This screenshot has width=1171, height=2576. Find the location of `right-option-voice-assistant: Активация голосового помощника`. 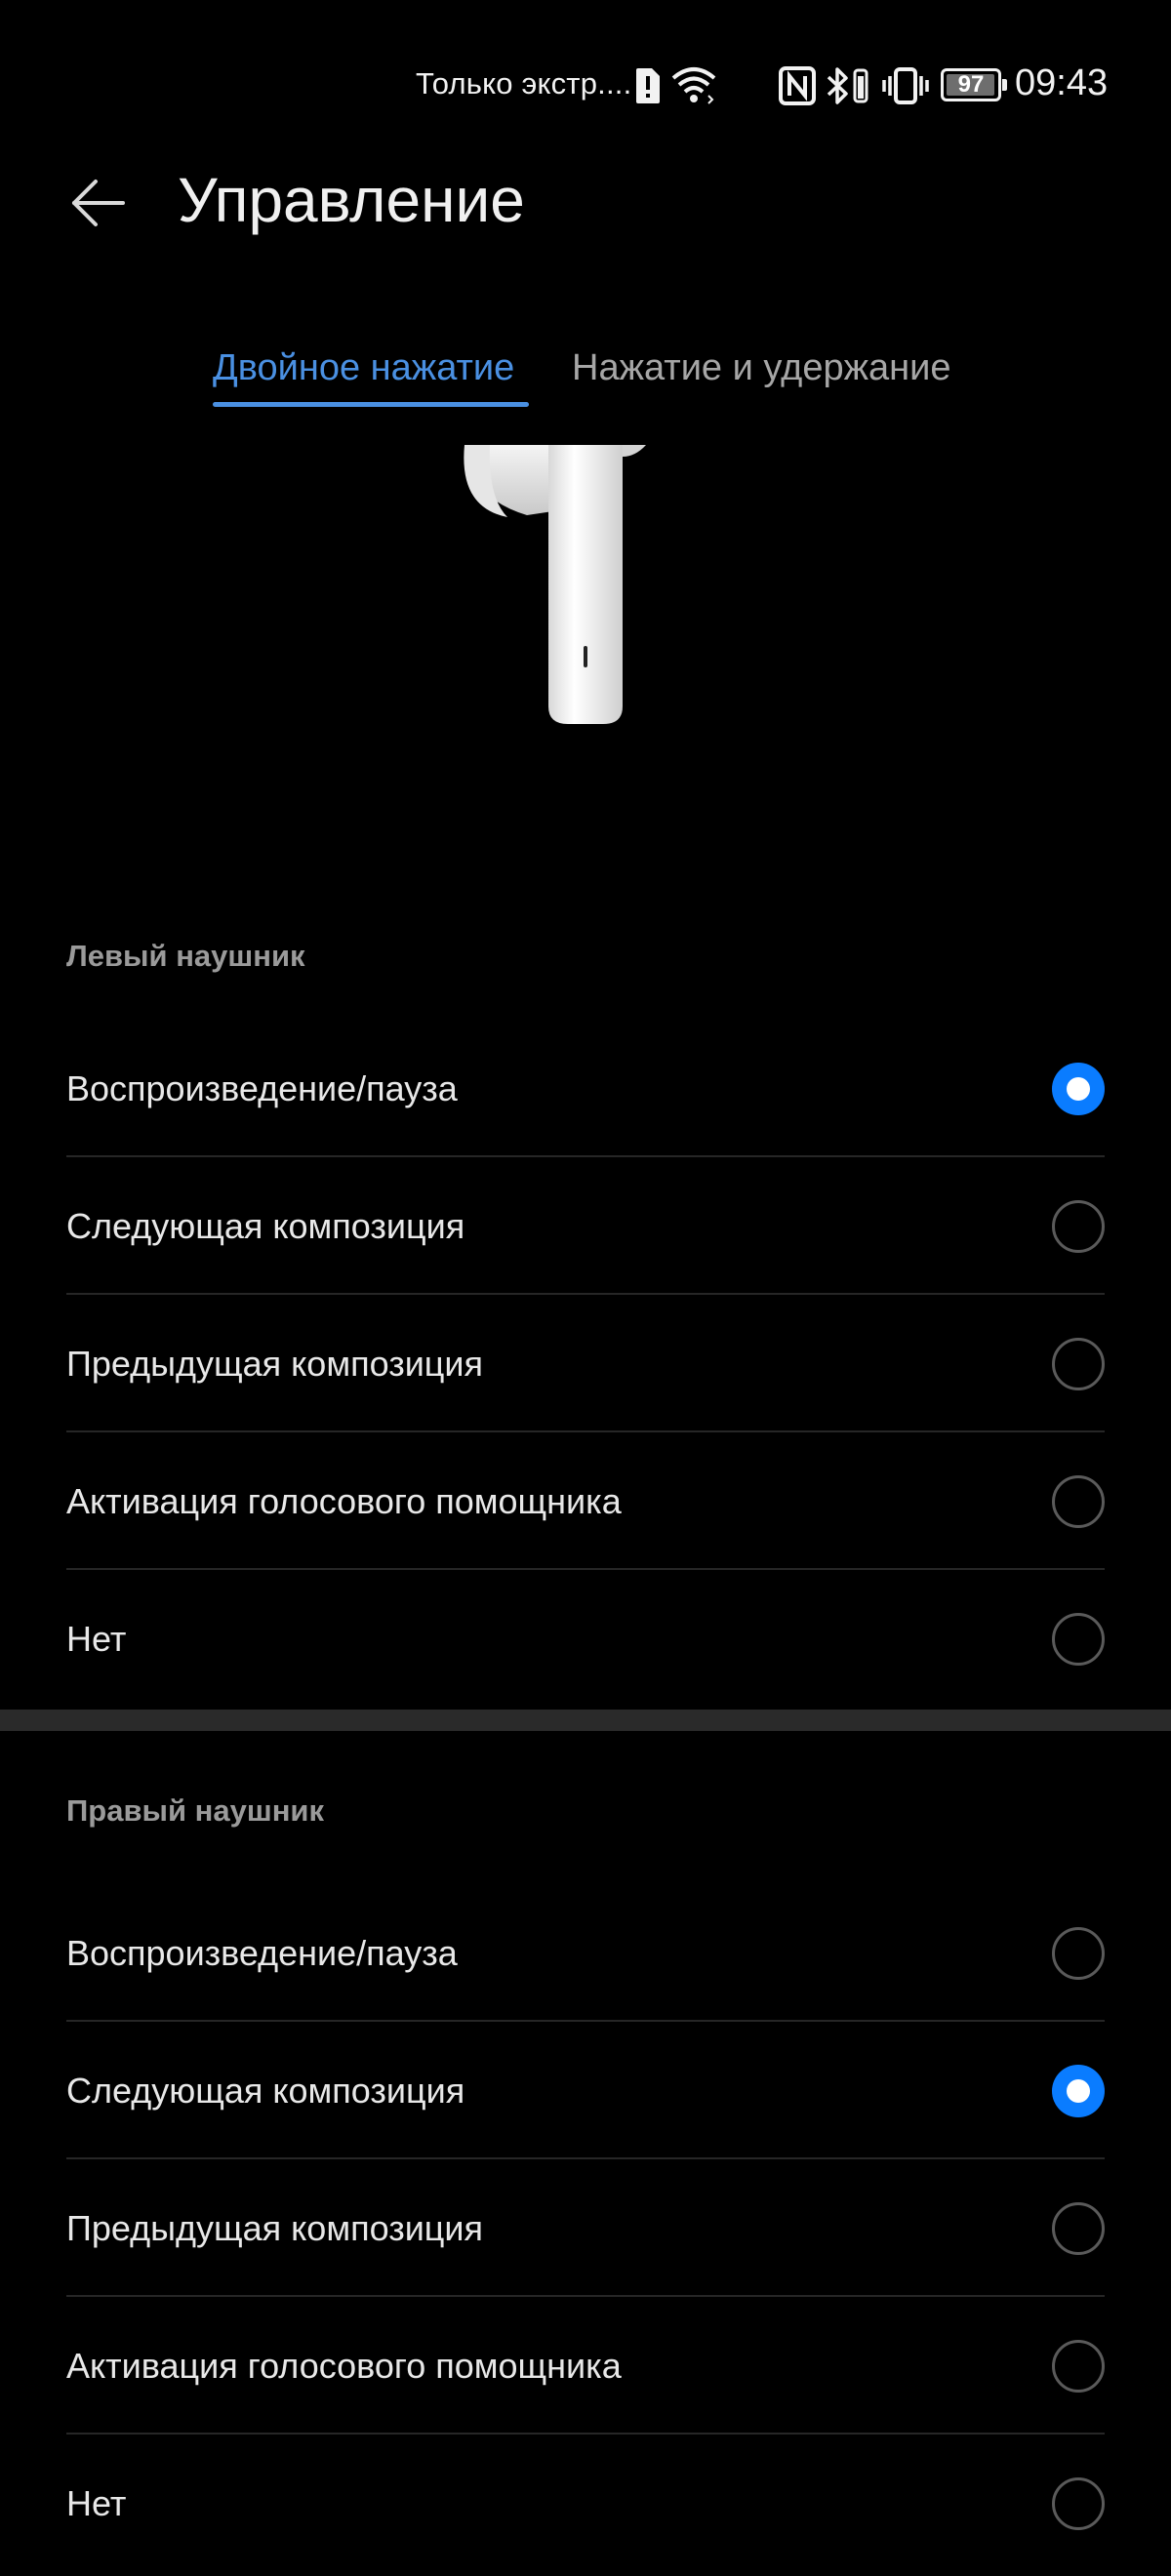

right-option-voice-assistant: Активация голосового помощника is located at coordinates (585, 2366).